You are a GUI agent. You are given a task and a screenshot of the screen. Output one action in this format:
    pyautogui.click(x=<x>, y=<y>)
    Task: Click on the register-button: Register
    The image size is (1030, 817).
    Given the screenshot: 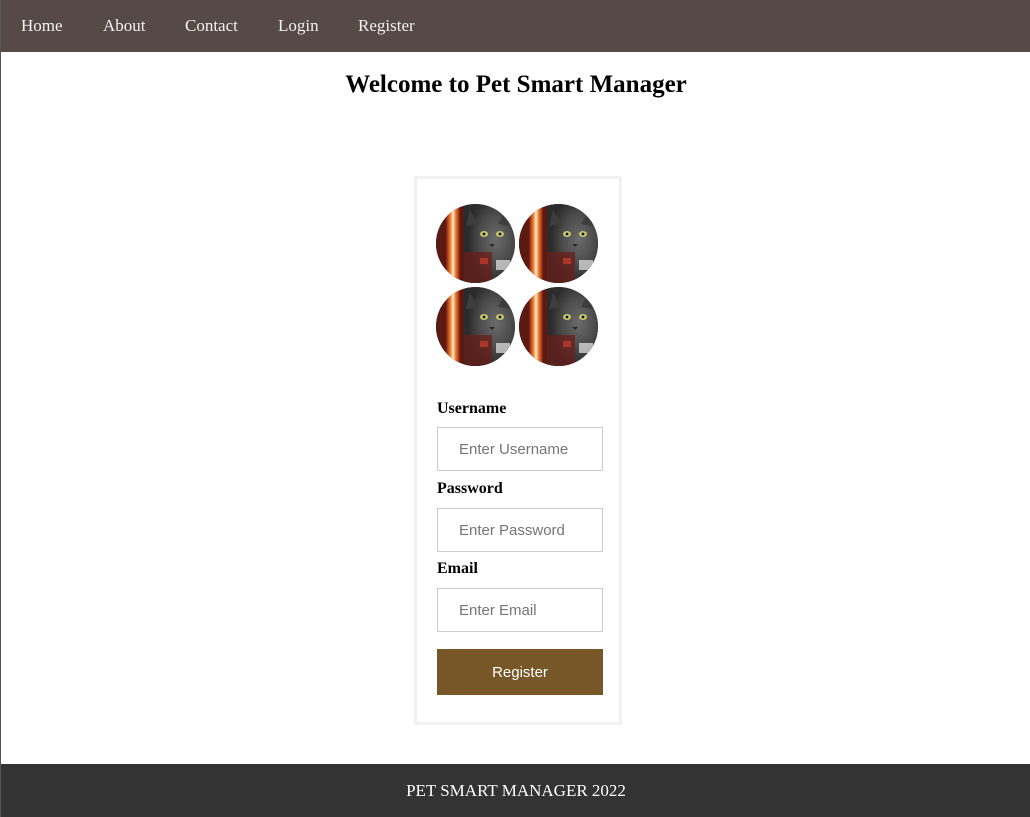 What is the action you would take?
    pyautogui.click(x=520, y=672)
    